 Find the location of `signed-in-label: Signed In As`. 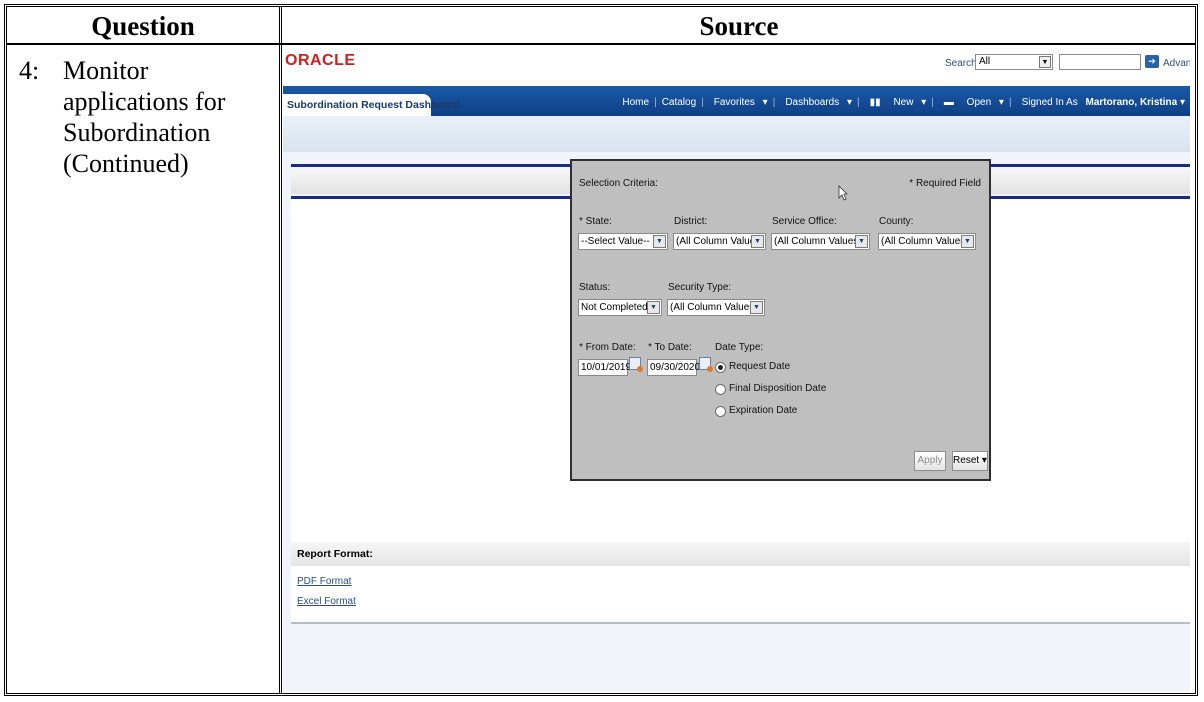

signed-in-label: Signed In As is located at coordinates (1049, 102).